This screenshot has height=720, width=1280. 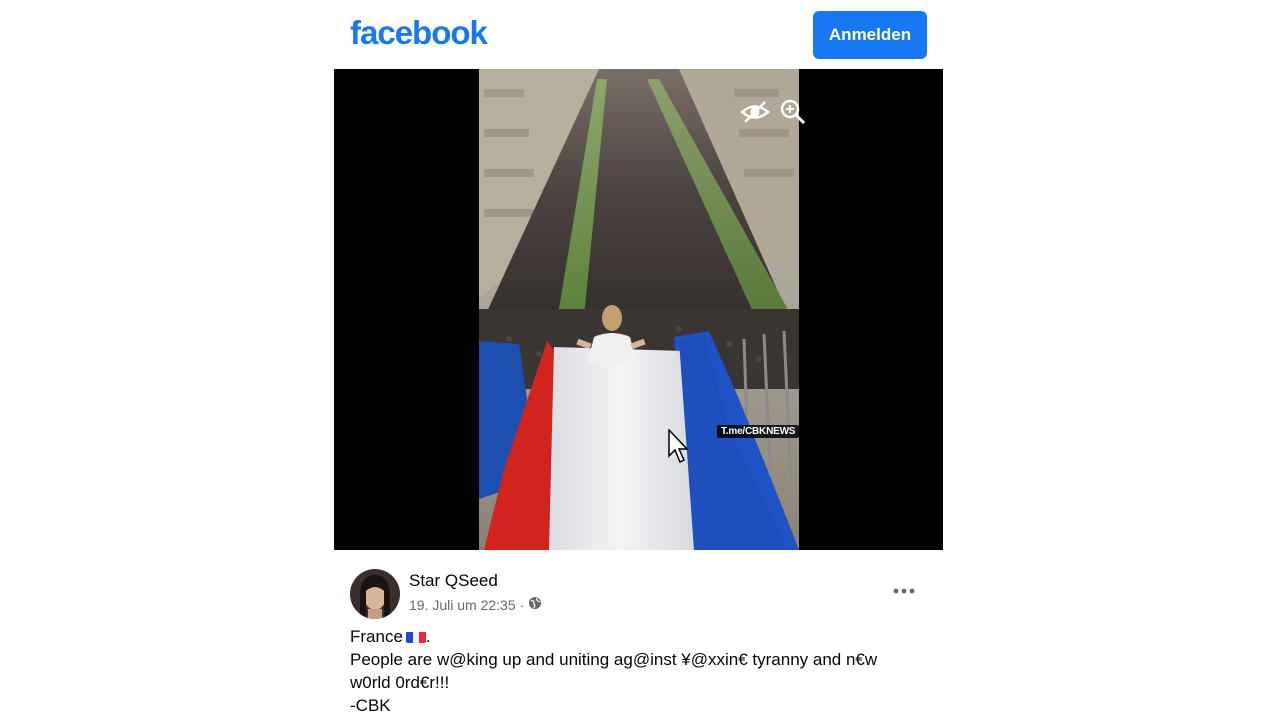 I want to click on globe-icon, so click(x=535, y=604).